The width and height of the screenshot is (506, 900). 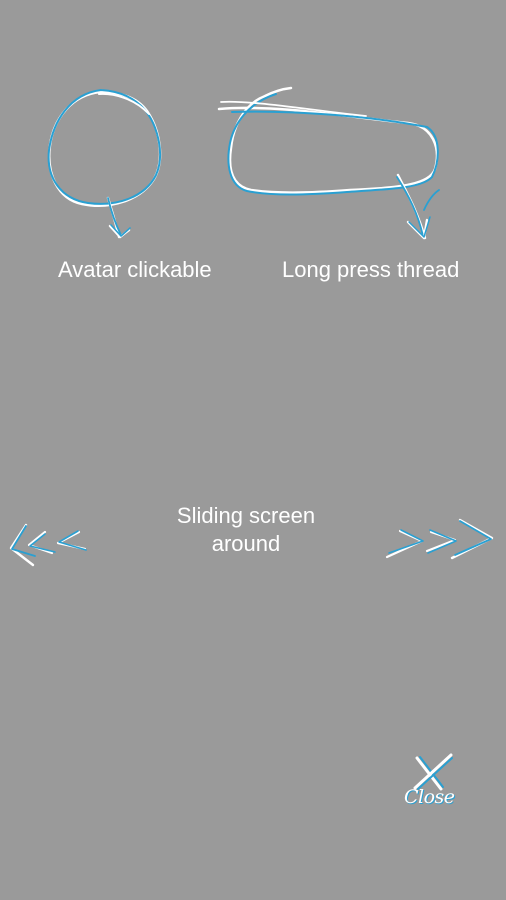 What do you see at coordinates (433, 772) in the screenshot?
I see `close-icon` at bounding box center [433, 772].